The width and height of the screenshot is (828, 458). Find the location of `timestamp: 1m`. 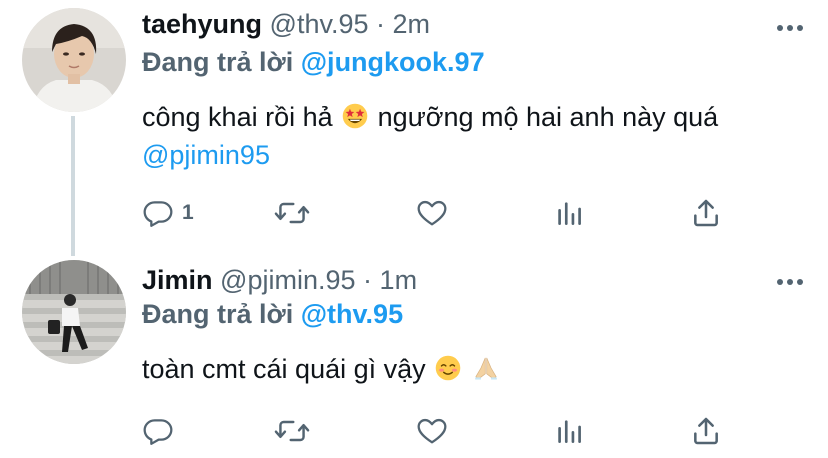

timestamp: 1m is located at coordinates (399, 280).